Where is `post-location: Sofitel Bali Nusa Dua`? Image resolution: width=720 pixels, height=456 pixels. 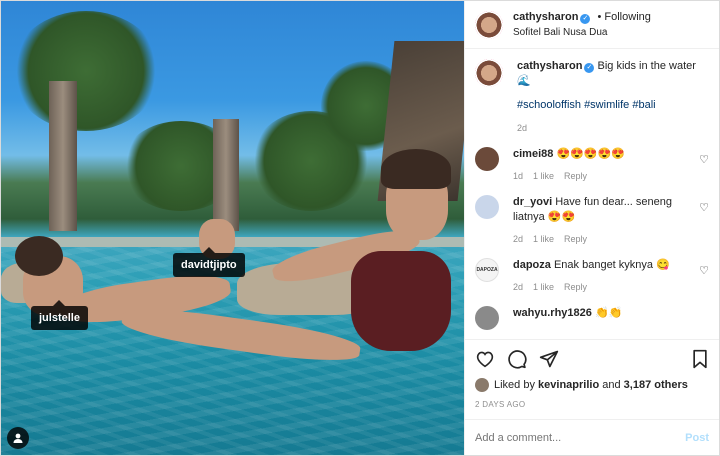
post-location: Sofitel Bali Nusa Dua is located at coordinates (582, 32).